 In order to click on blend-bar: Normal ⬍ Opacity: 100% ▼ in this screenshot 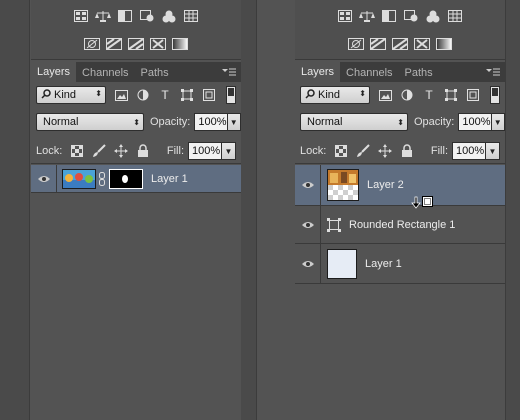, I will do `click(400, 122)`.